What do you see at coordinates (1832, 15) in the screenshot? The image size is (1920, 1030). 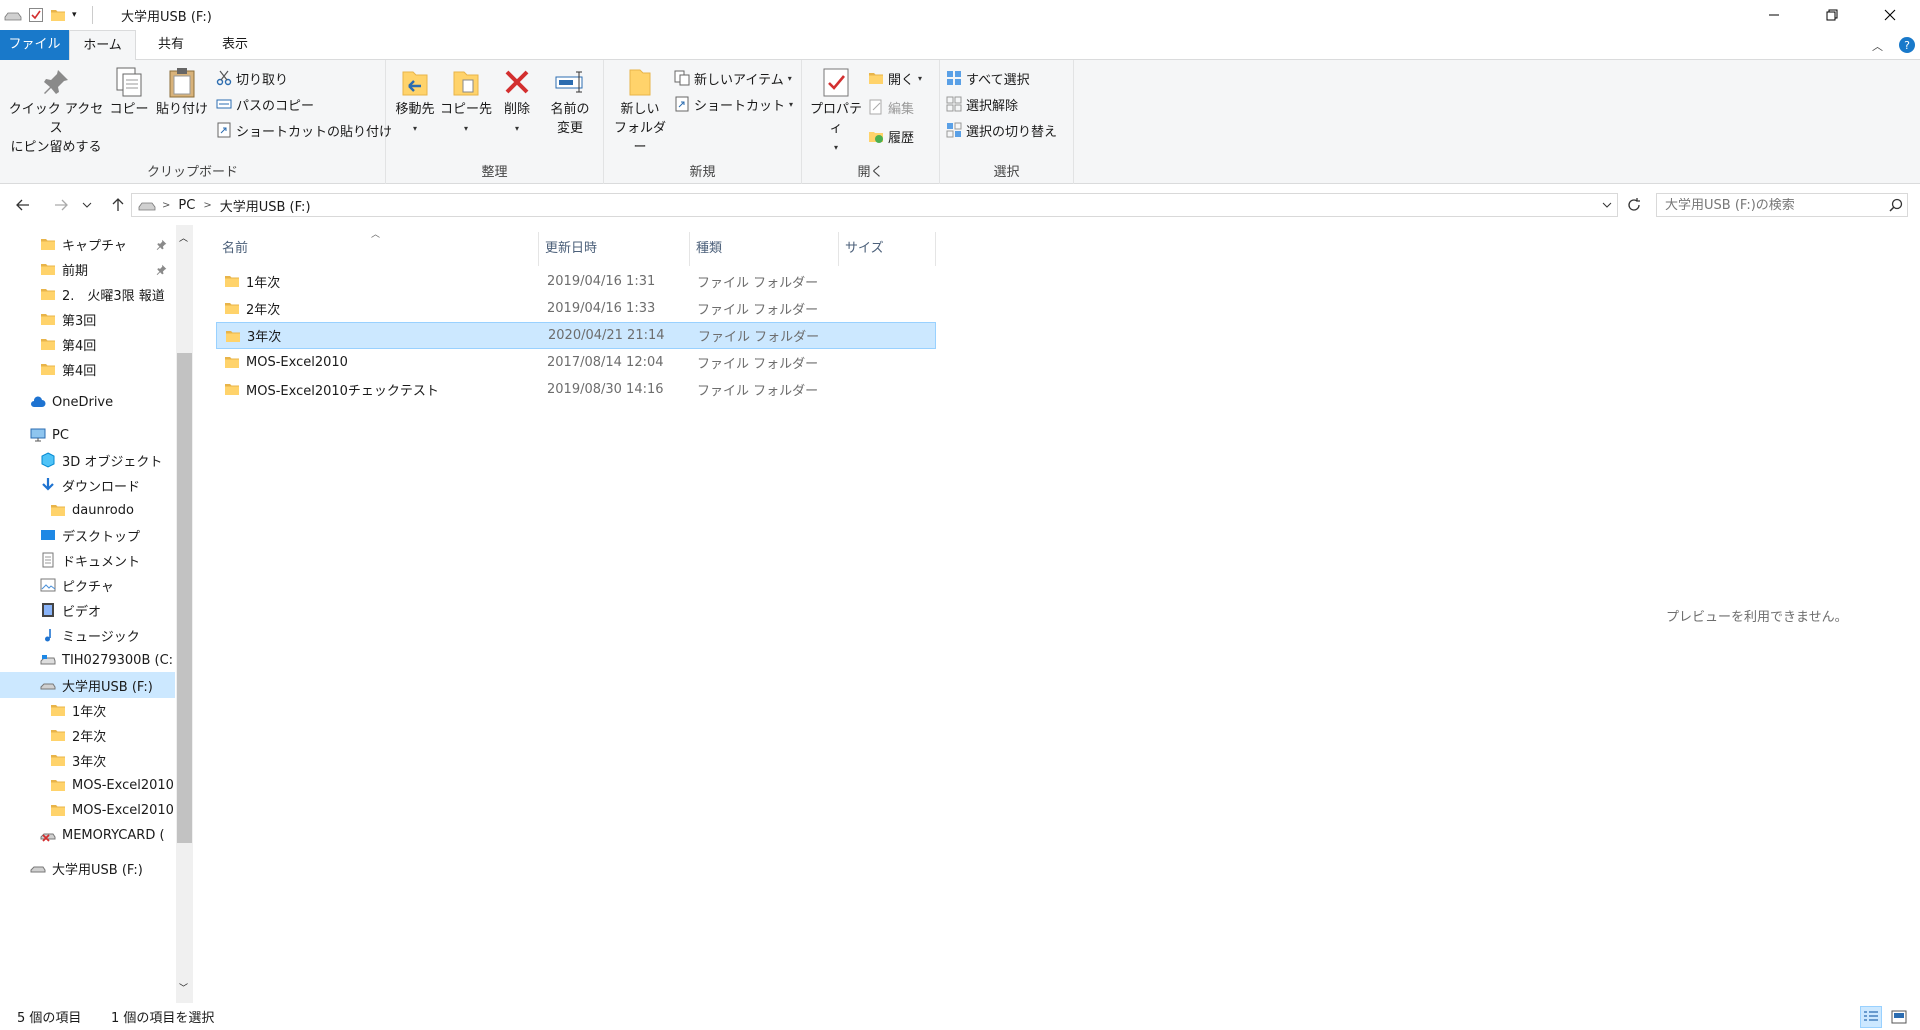 I see `restore-button` at bounding box center [1832, 15].